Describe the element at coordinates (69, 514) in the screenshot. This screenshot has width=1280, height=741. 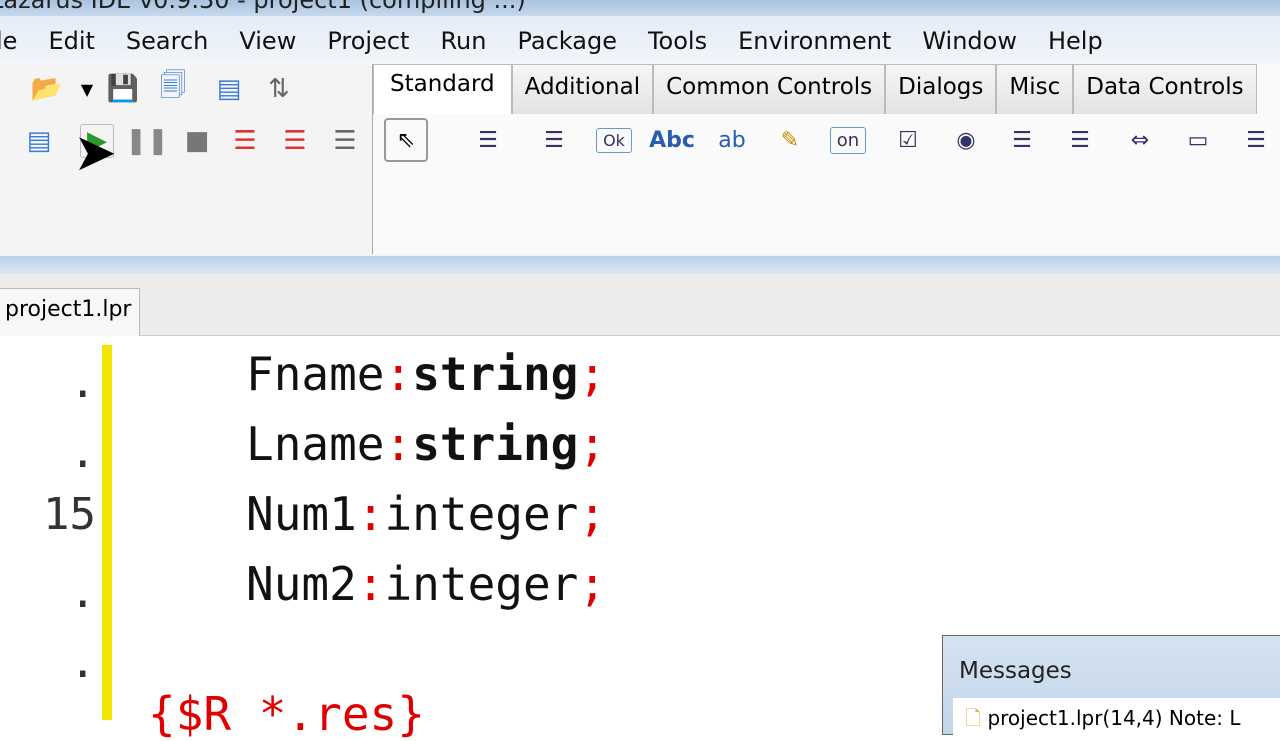
I see `line-number: 15` at that location.